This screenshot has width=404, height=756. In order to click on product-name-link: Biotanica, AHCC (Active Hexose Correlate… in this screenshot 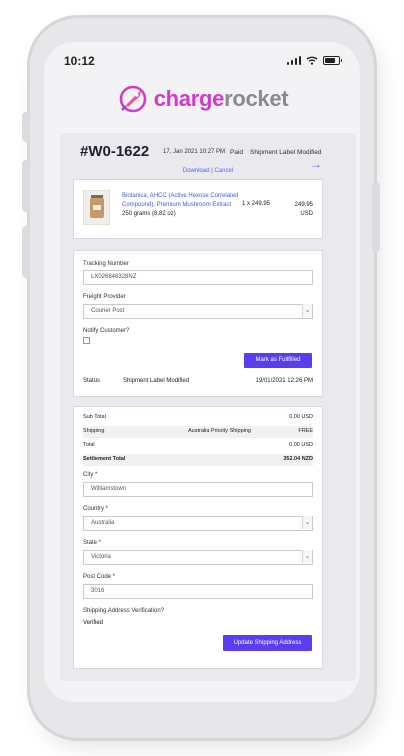, I will do `click(182, 201)`.